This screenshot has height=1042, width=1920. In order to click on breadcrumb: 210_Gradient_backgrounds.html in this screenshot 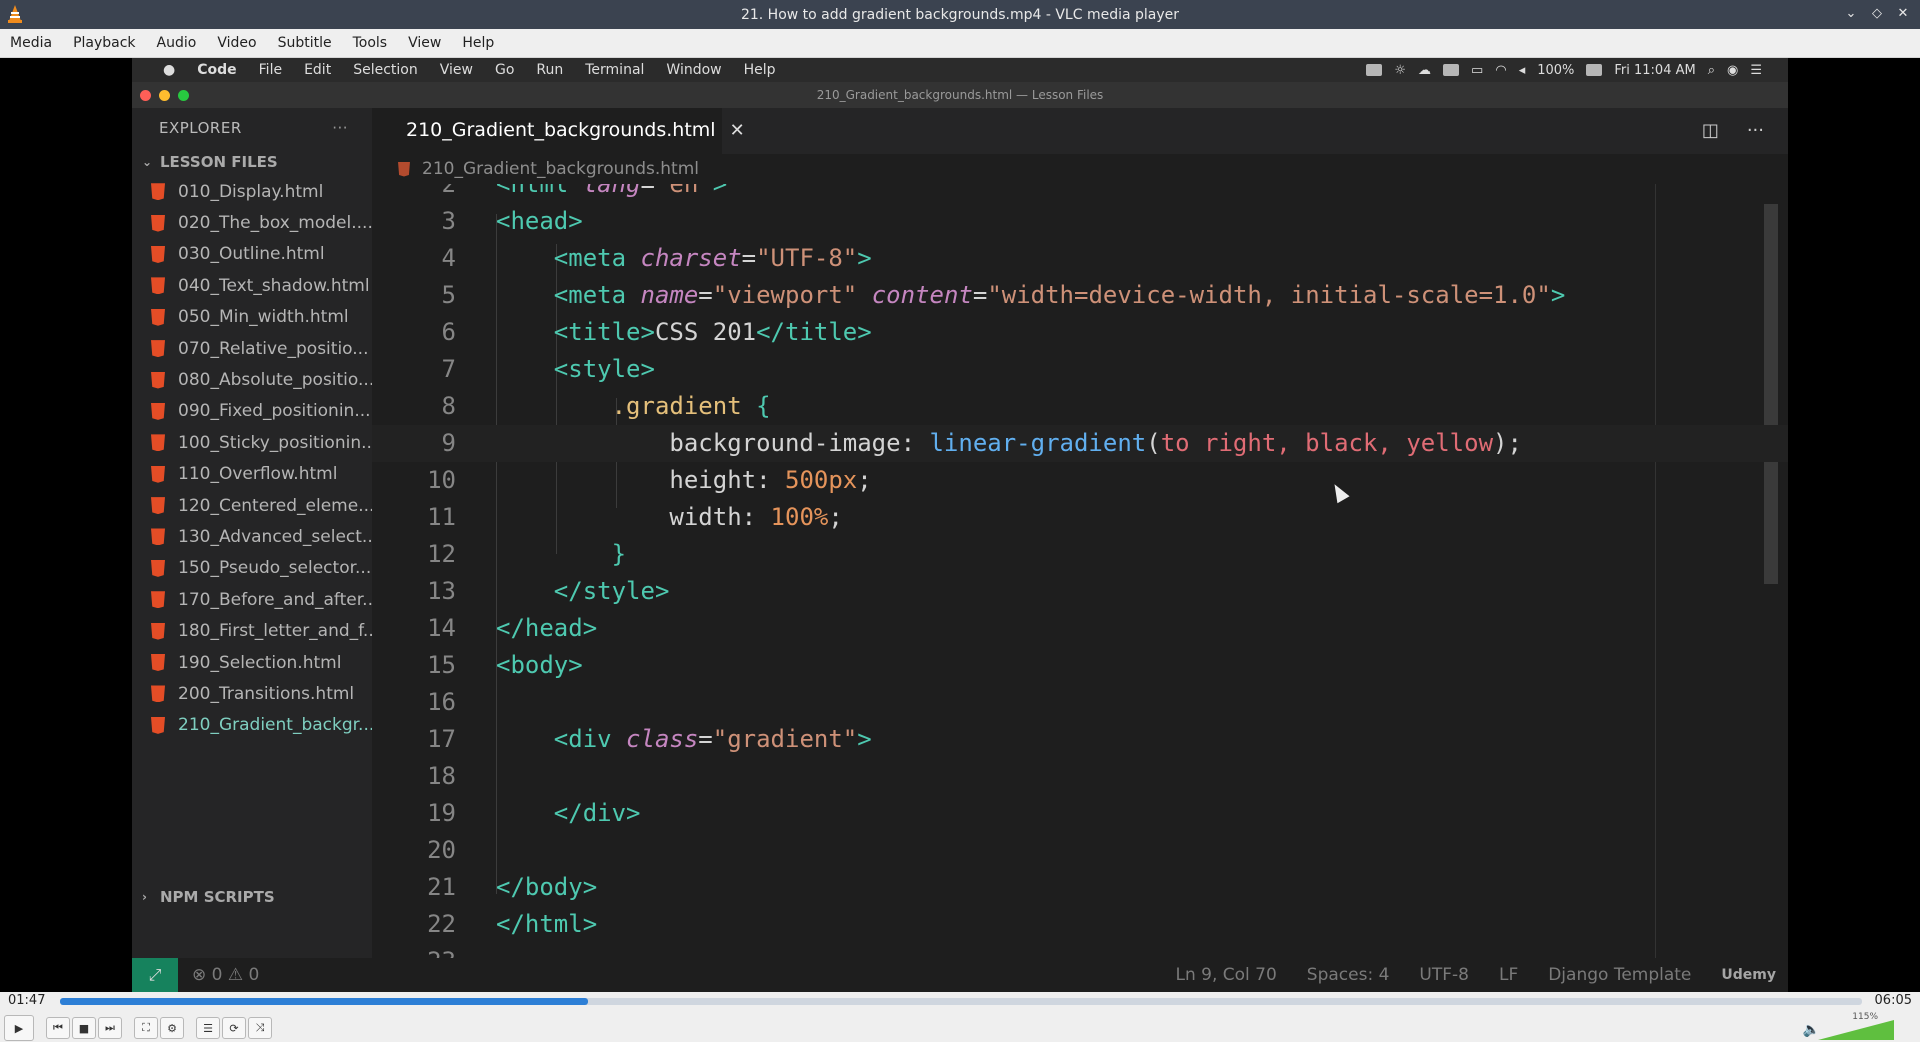, I will do `click(1080, 169)`.